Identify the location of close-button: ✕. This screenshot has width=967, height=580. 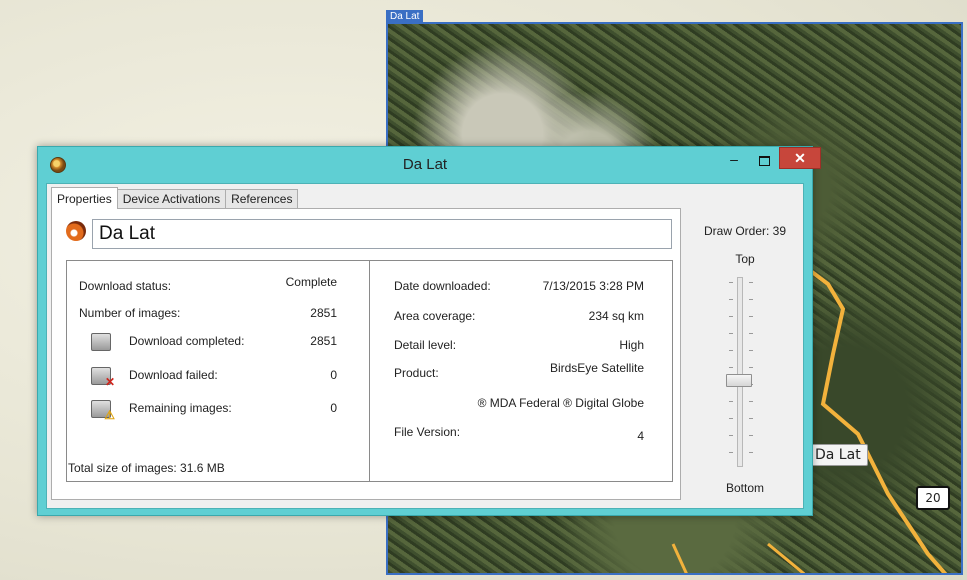
(800, 158).